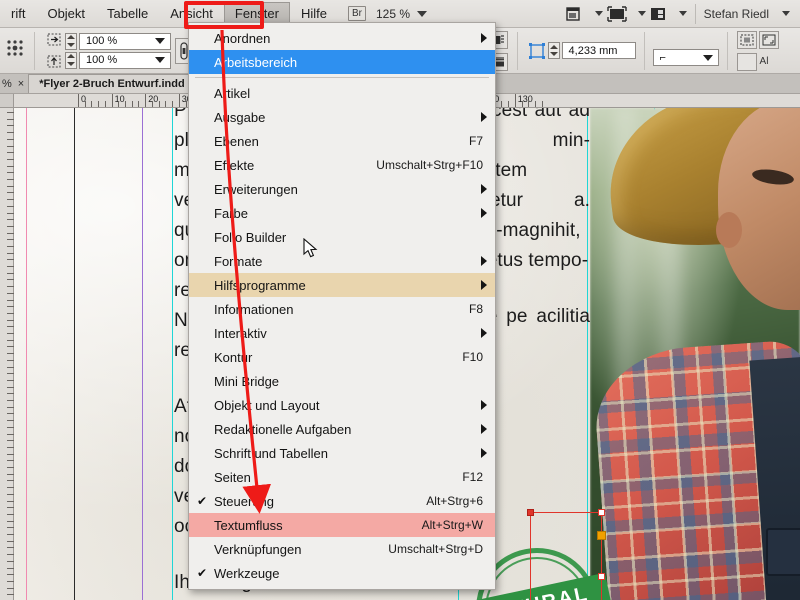 This screenshot has width=800, height=600. Describe the element at coordinates (641, 13) in the screenshot. I see `view-layout-chevron-icon` at that location.